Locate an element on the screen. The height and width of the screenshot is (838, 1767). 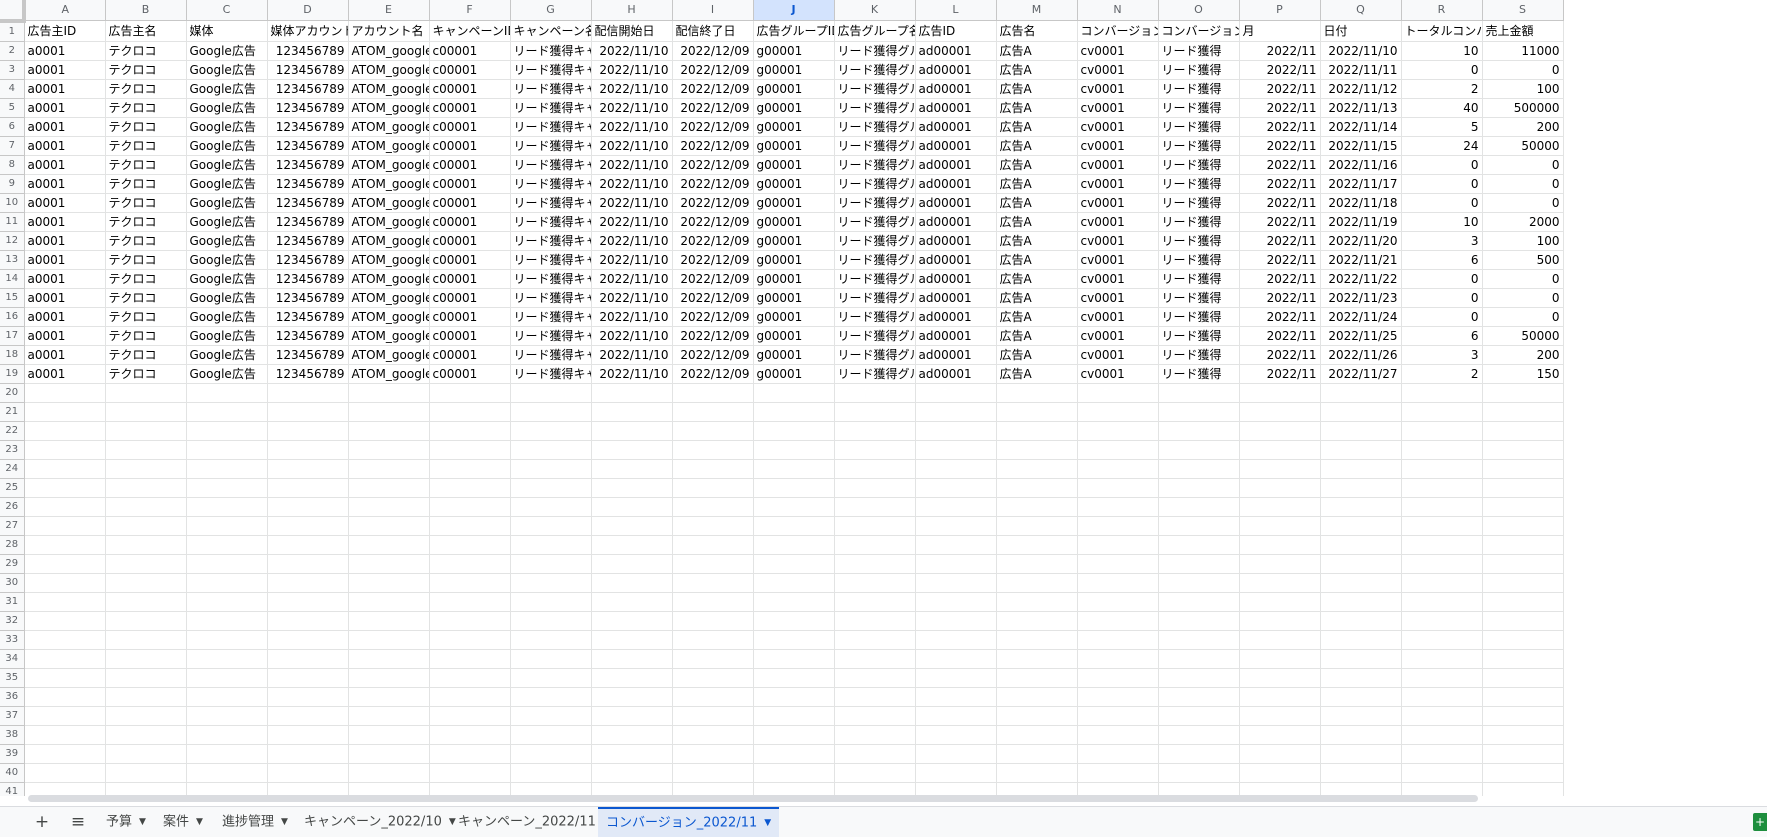
cell: 2022/11 is located at coordinates (1280, 127).